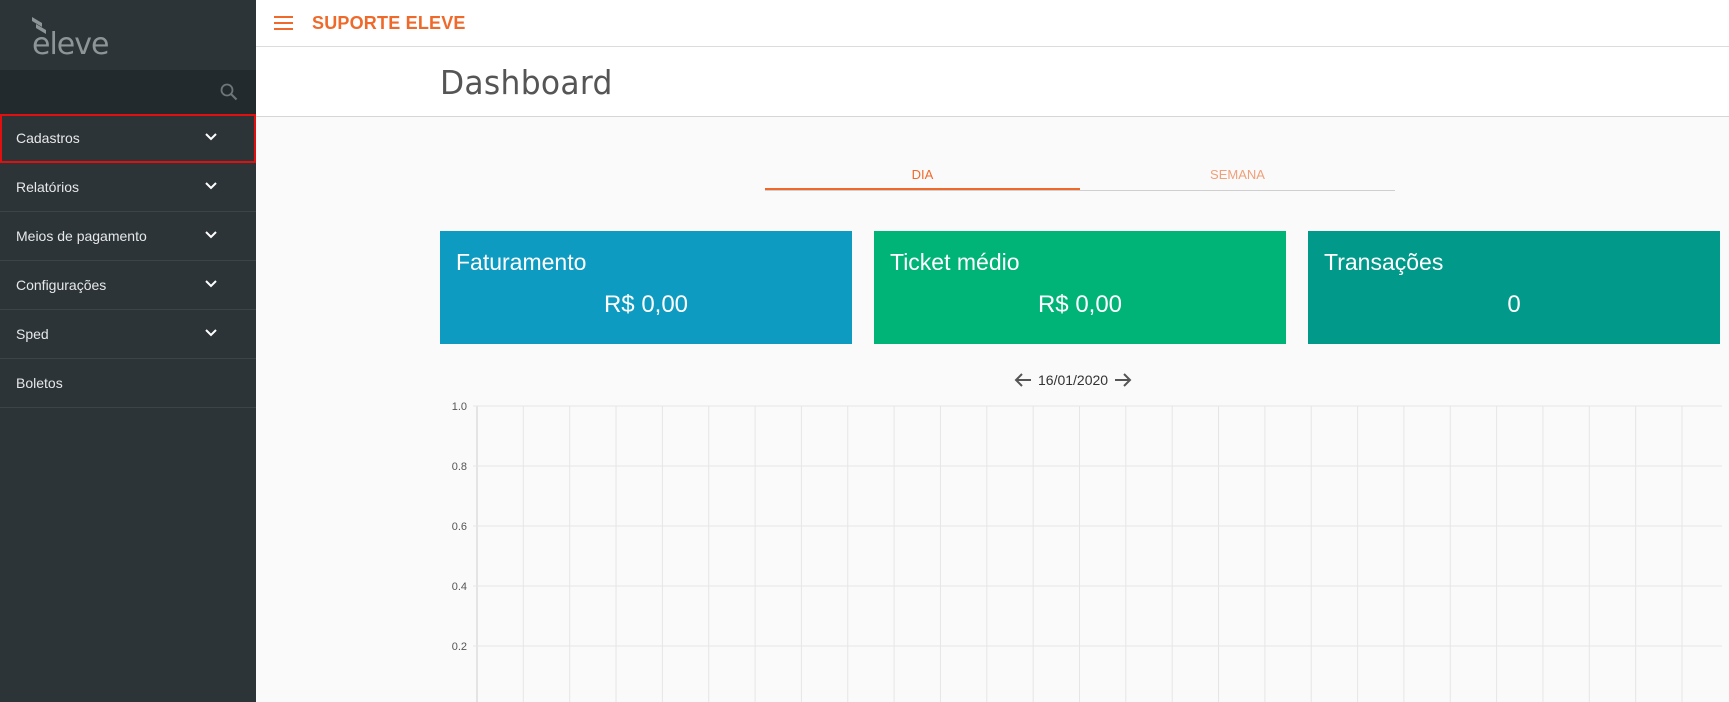  What do you see at coordinates (70, 44) in the screenshot?
I see `logo-text: eleve` at bounding box center [70, 44].